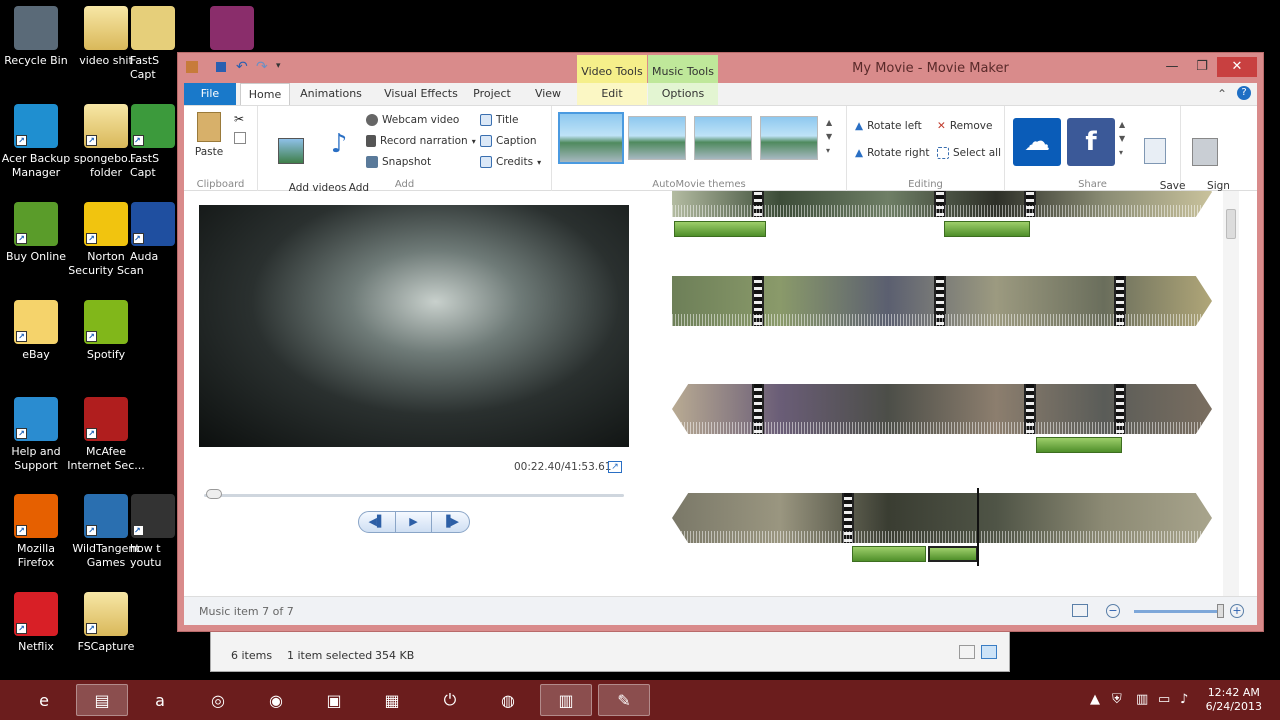  What do you see at coordinates (615, 467) in the screenshot?
I see `fullscreen-icon: ↗` at bounding box center [615, 467].